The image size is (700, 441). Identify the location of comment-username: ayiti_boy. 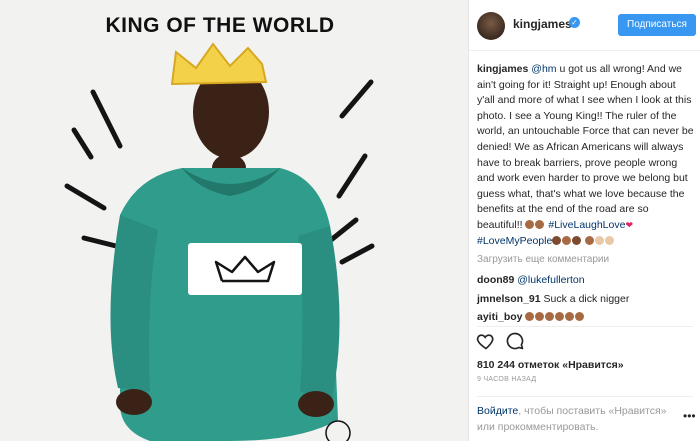
(500, 317).